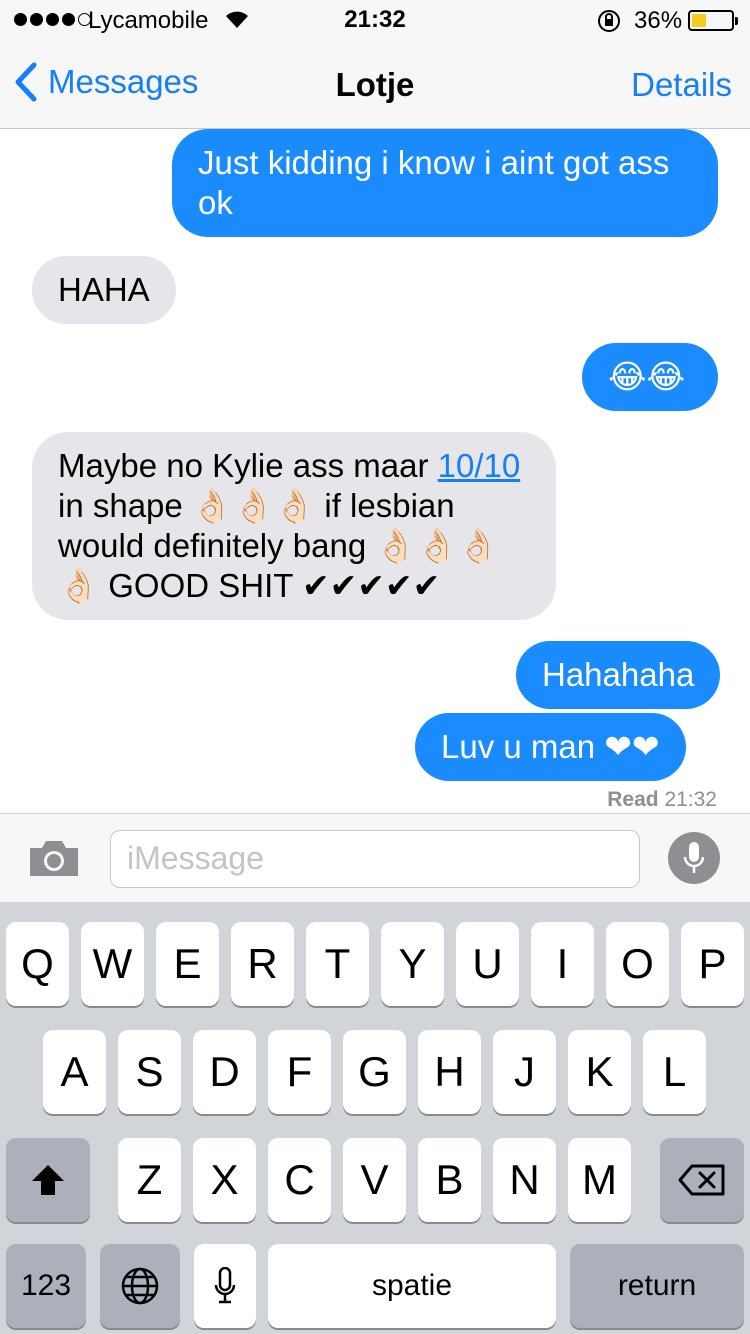  I want to click on shift-arrow-icon, so click(48, 1180).